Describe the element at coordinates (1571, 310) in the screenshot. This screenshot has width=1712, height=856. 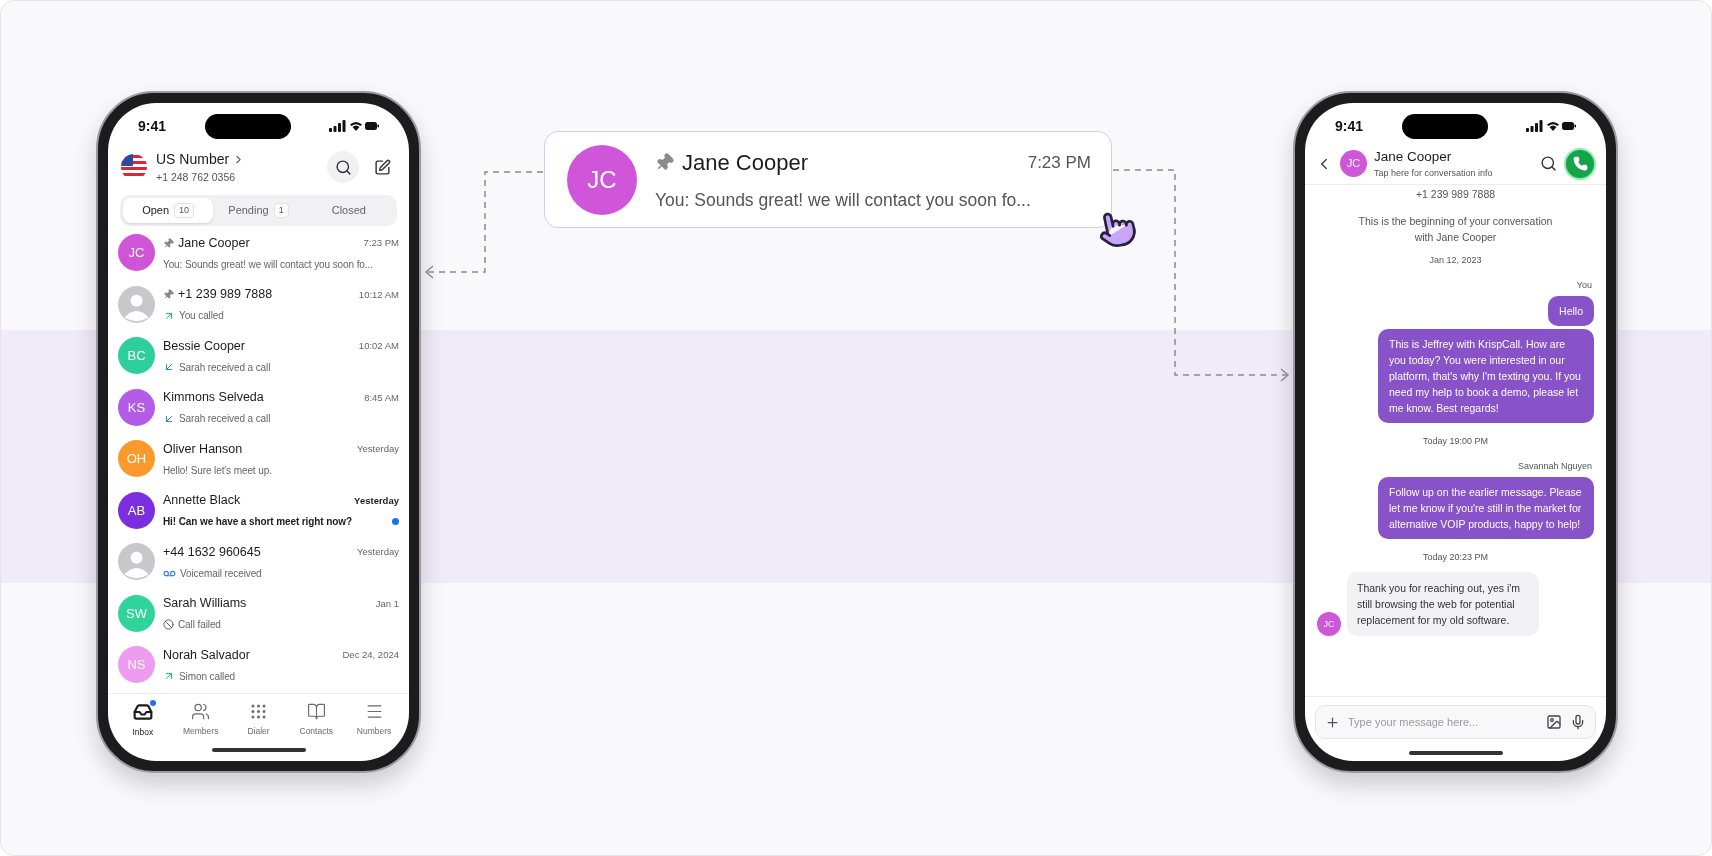
I see `outgoing-message: Hello` at that location.